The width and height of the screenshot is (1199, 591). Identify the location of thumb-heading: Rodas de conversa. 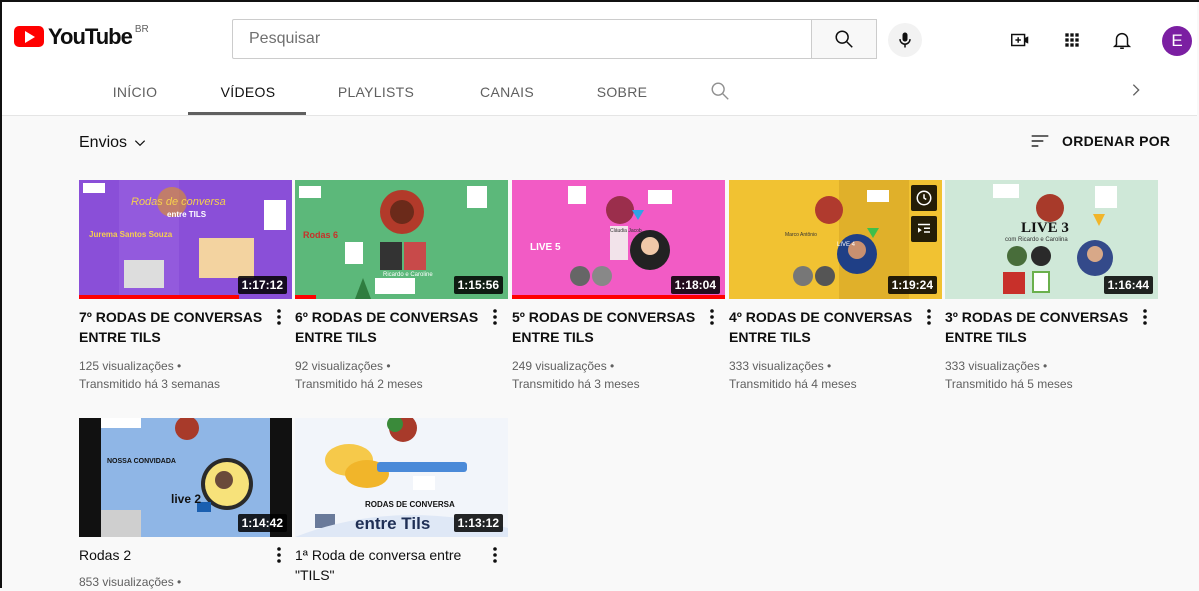
(178, 202).